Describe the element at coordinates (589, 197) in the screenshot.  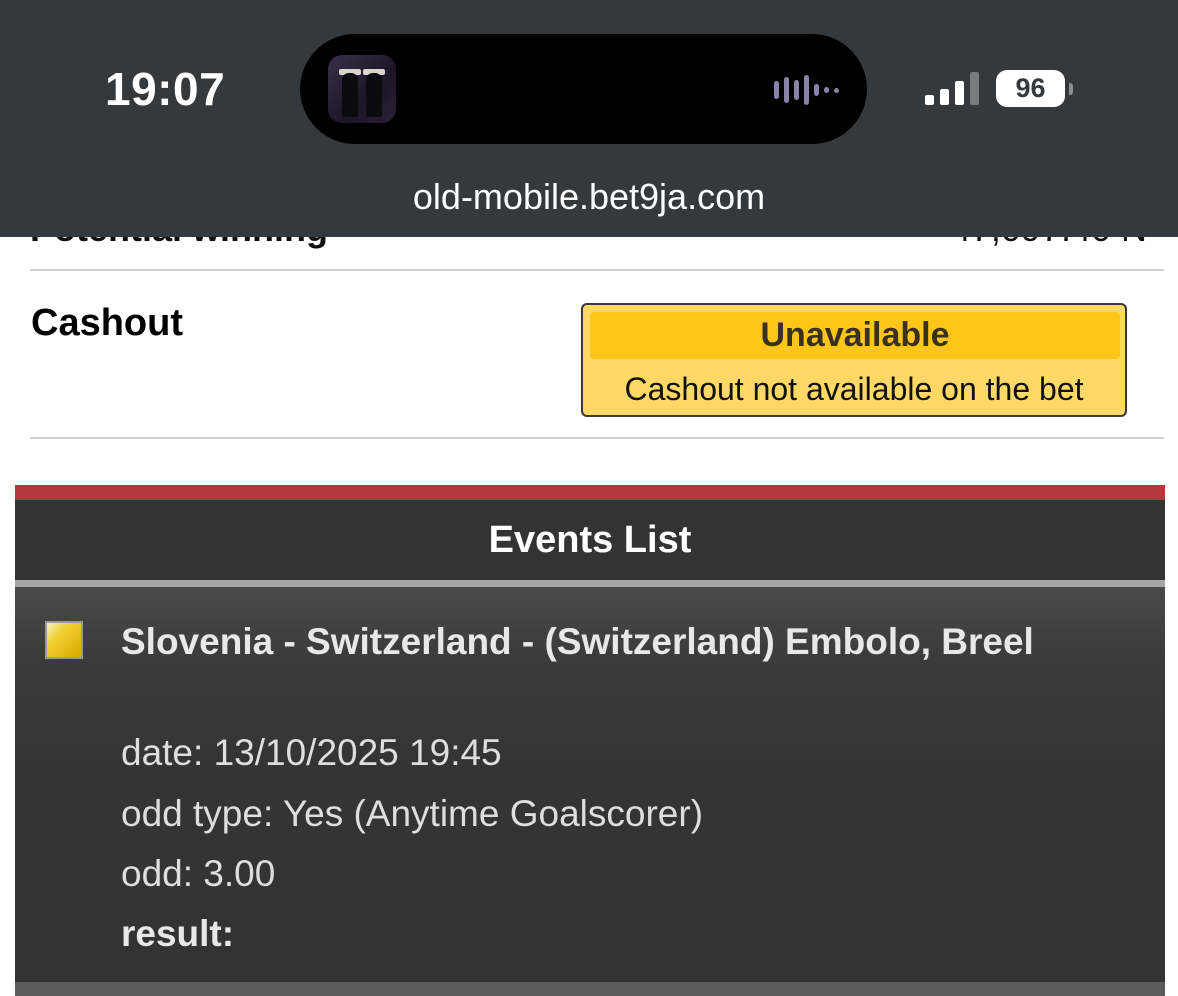
I see `address-bar-url: old-mobile.bet9ja.com` at that location.